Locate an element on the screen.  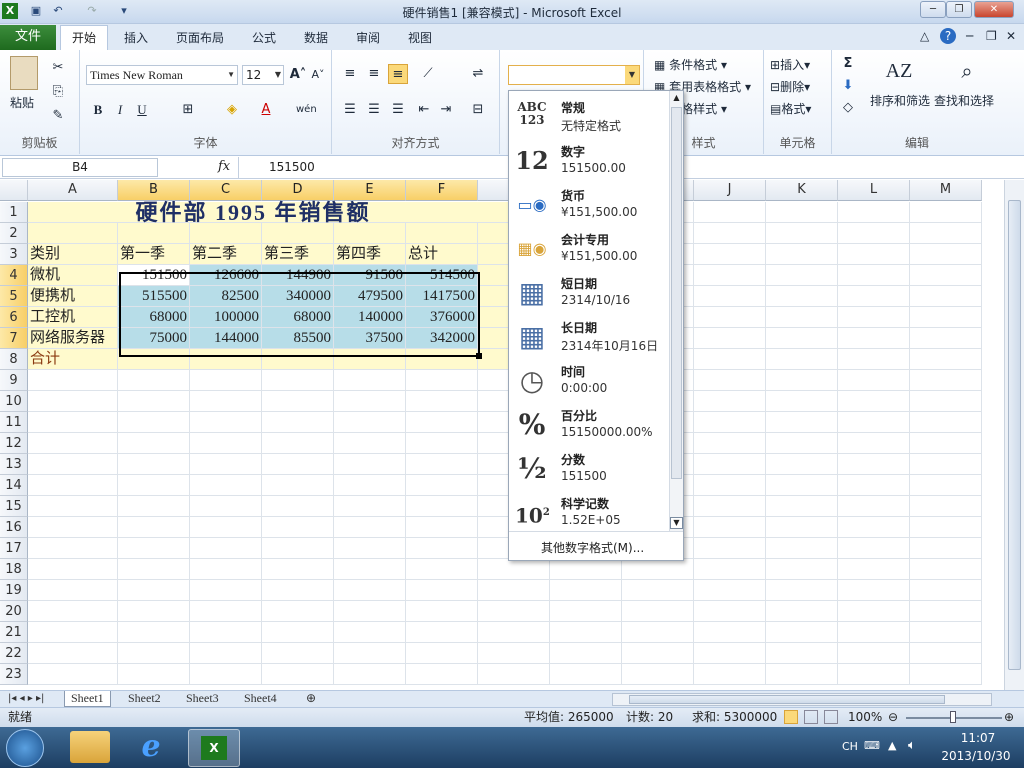
number-format-option: % 百分比 15150000.00% is located at coordinates (589, 425).